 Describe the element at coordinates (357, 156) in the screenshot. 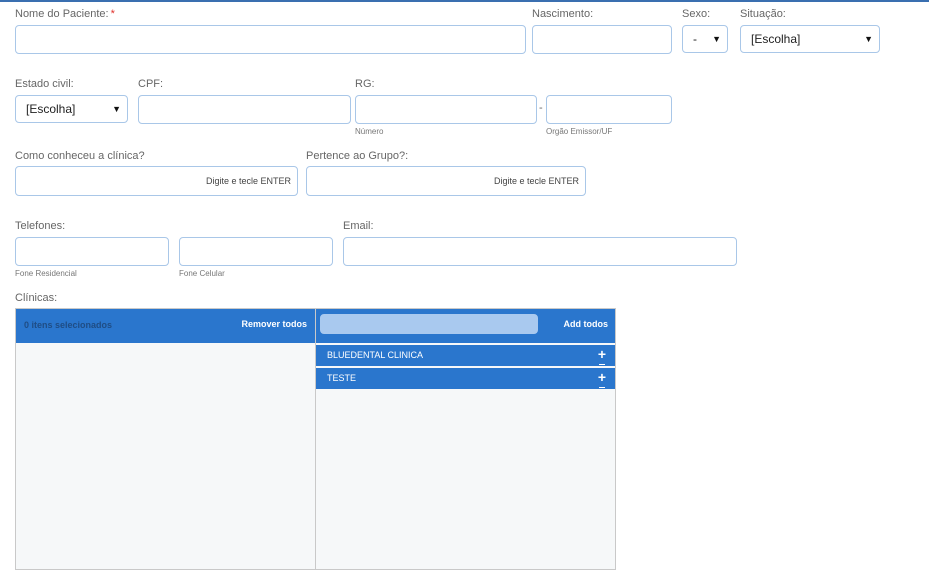

I see `grupo-label: Pertence ao Grupo?:` at that location.